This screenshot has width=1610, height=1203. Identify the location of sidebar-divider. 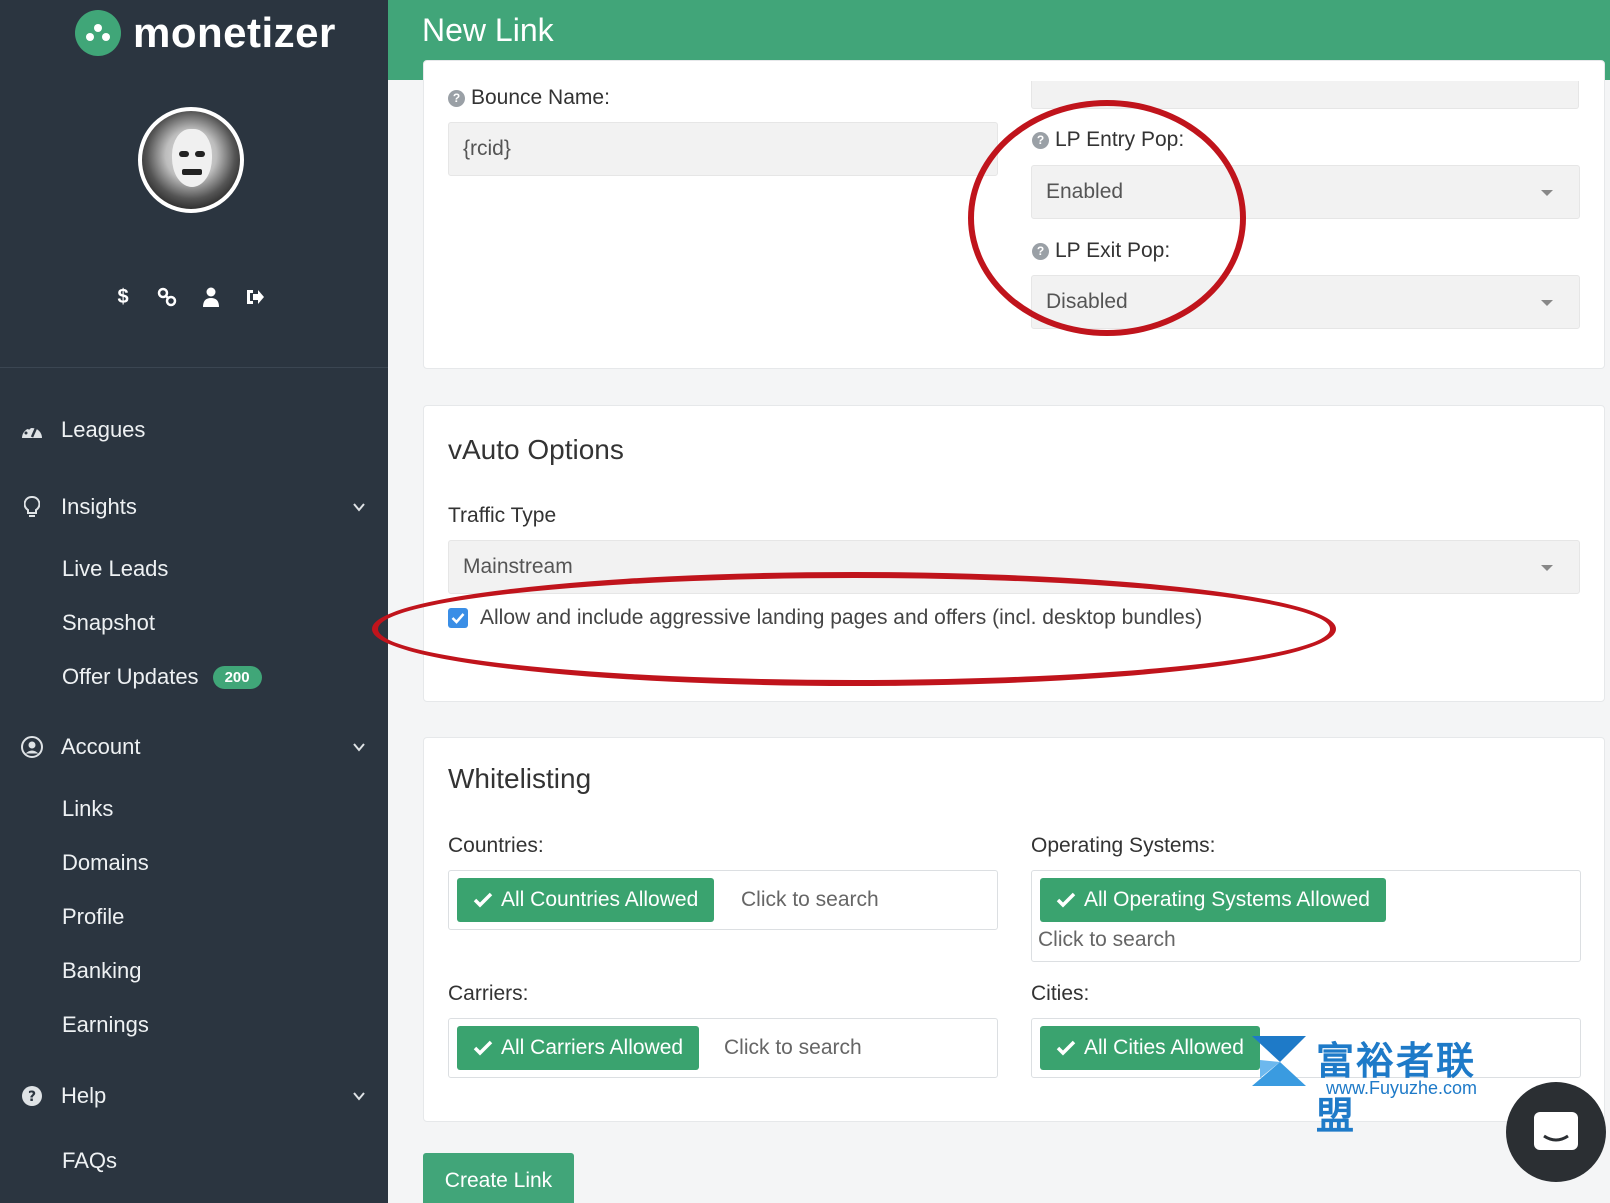
(194, 367).